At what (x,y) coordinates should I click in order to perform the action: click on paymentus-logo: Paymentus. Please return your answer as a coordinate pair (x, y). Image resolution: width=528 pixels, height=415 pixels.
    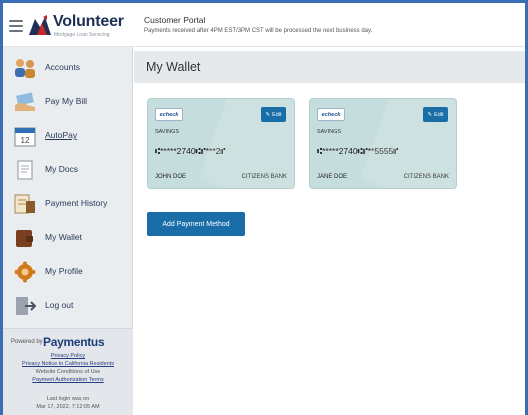
    Looking at the image, I should click on (74, 342).